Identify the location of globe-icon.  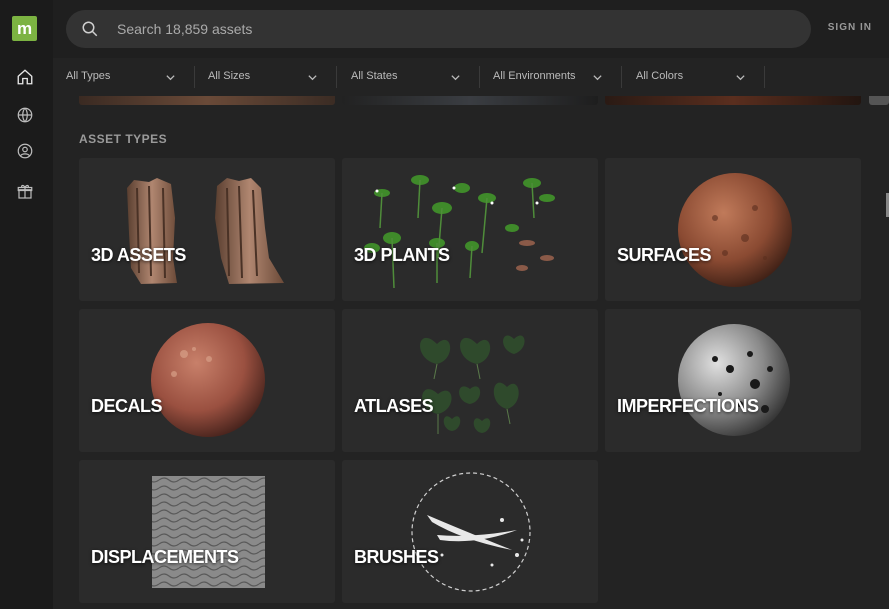
(25, 115).